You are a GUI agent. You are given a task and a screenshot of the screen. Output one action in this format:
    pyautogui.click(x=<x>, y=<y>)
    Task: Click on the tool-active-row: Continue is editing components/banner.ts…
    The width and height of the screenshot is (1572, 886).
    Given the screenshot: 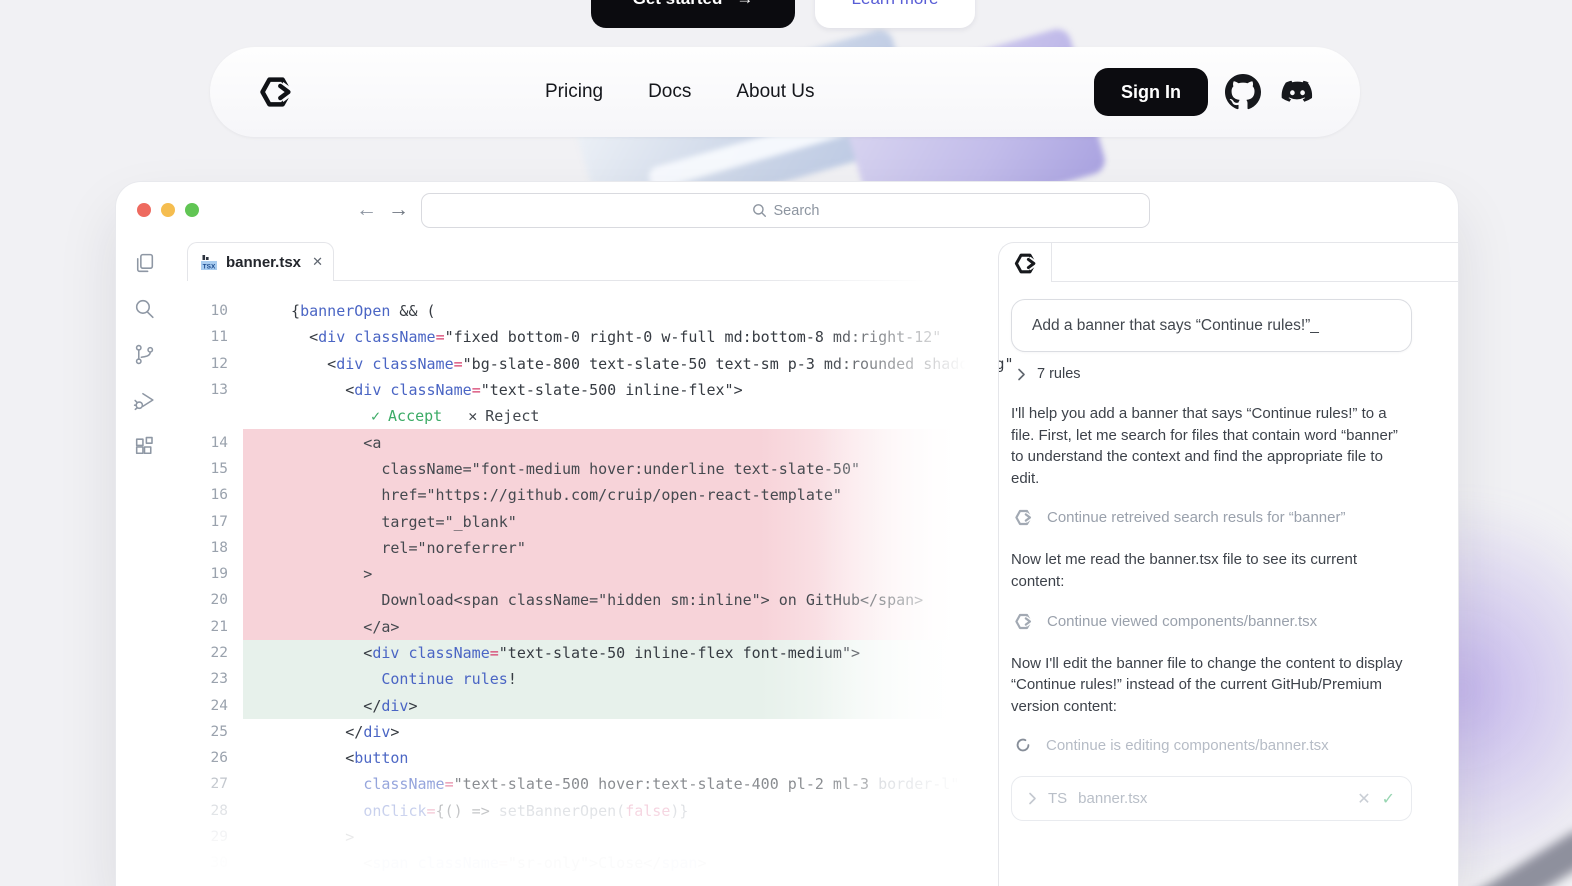 What is the action you would take?
    pyautogui.click(x=1212, y=745)
    